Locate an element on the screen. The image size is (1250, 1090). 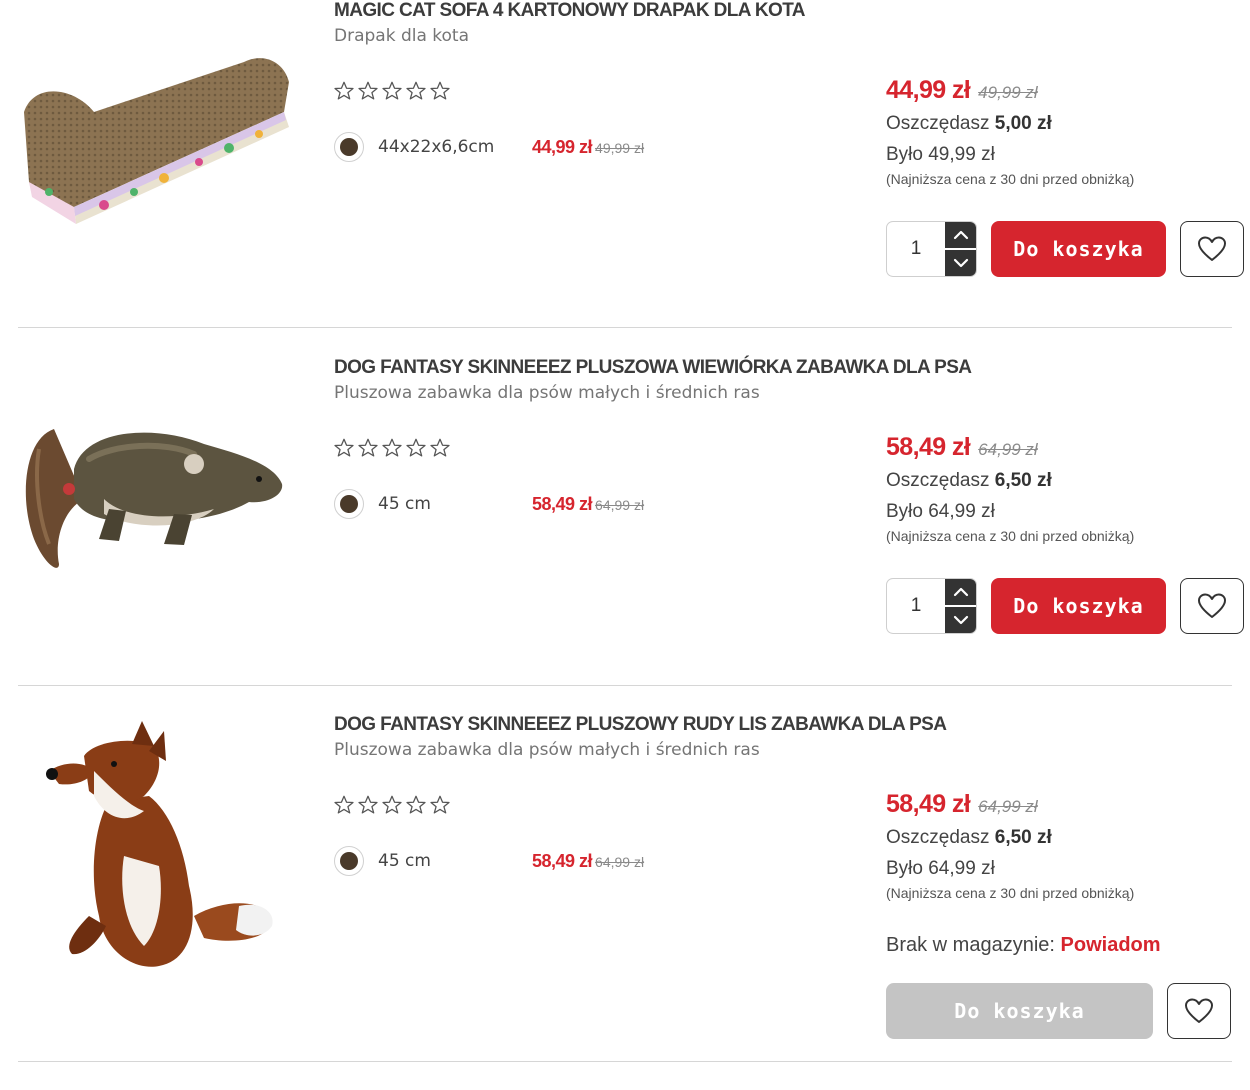
previous-price: Było 49,99 zł is located at coordinates (940, 154).